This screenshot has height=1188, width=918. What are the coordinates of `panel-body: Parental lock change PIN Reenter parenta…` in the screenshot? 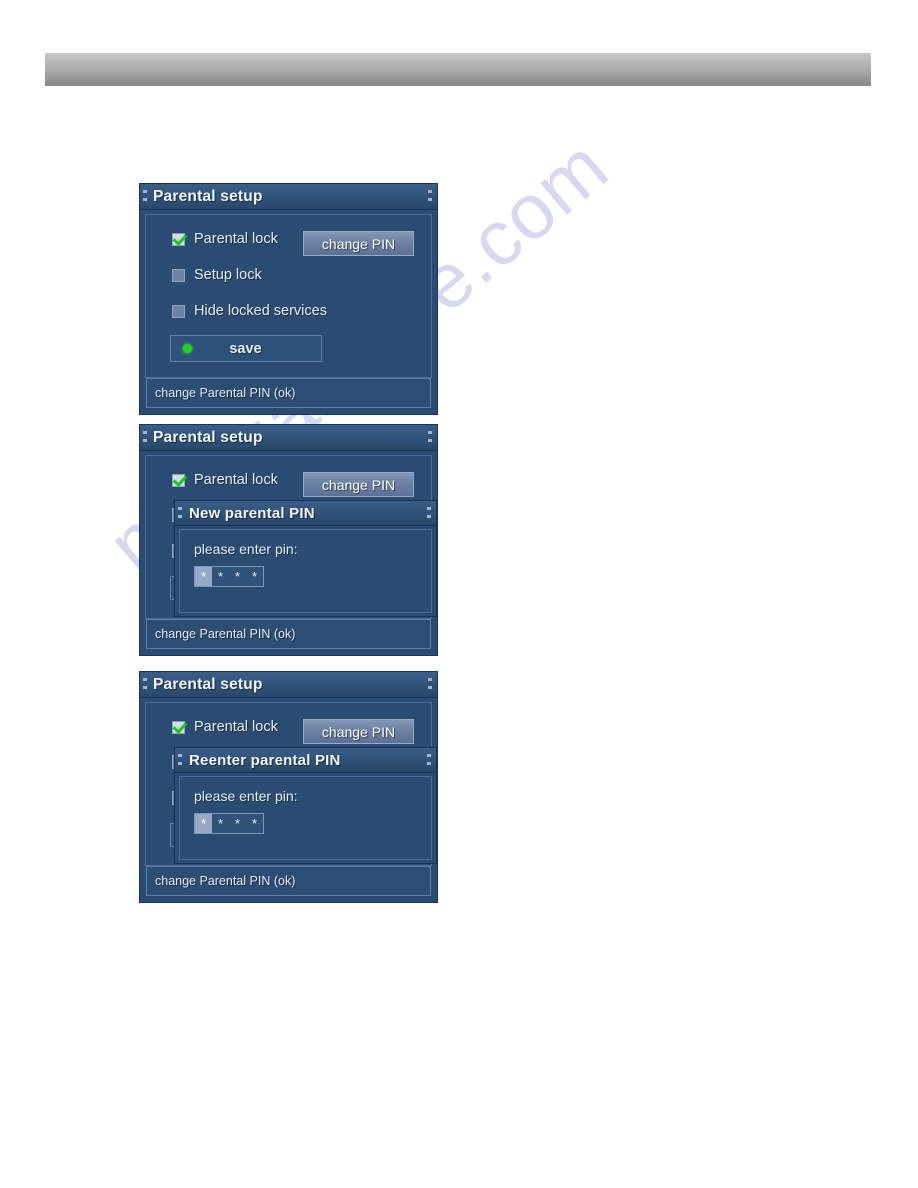 It's located at (291, 784).